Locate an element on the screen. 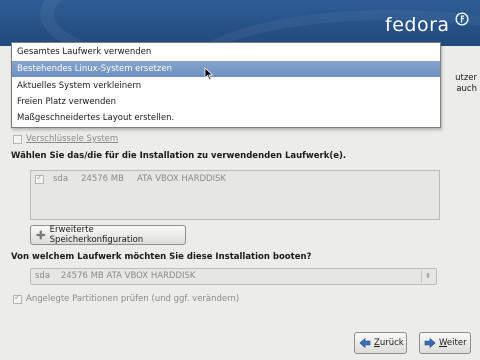 This screenshot has width=480, height=360. next-button: Weiter is located at coordinates (445, 343).